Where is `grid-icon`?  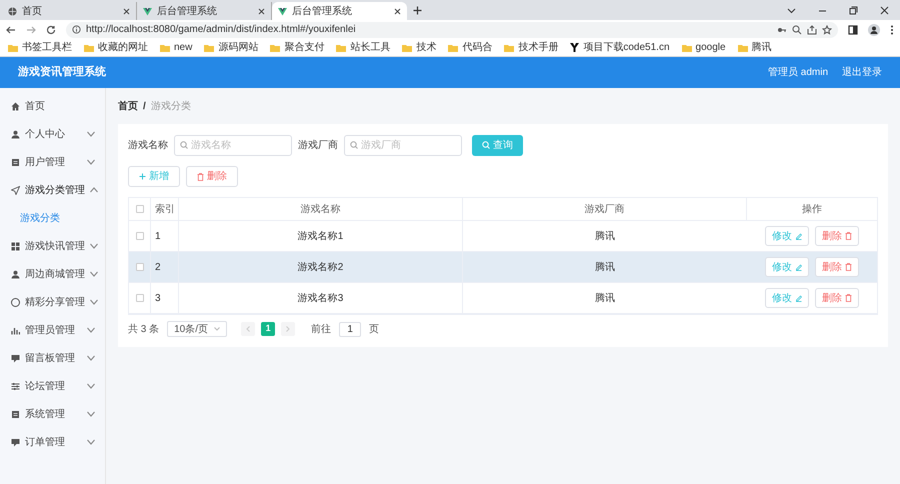
grid-icon is located at coordinates (15, 246).